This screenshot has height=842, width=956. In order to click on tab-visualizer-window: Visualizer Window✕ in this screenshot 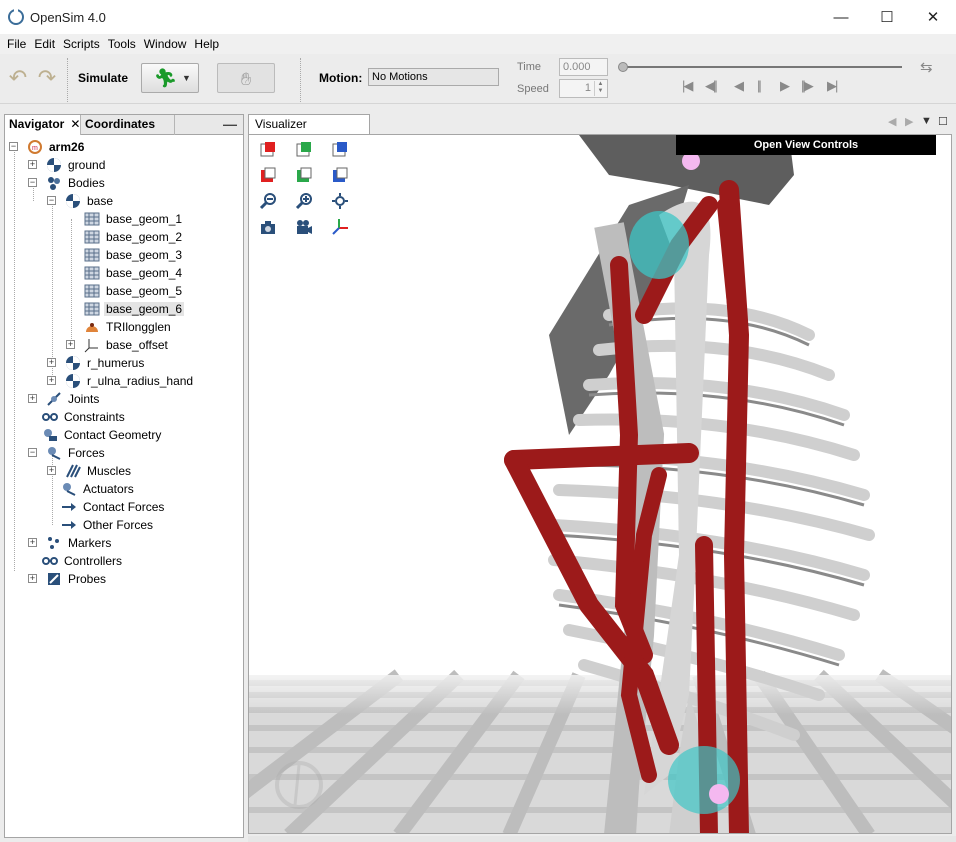, I will do `click(309, 132)`.